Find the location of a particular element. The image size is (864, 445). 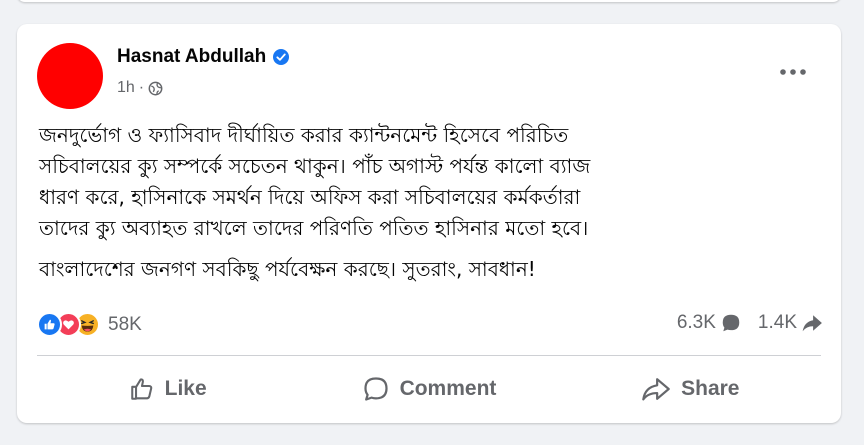

reactions-summary: 58K is located at coordinates (89, 324).